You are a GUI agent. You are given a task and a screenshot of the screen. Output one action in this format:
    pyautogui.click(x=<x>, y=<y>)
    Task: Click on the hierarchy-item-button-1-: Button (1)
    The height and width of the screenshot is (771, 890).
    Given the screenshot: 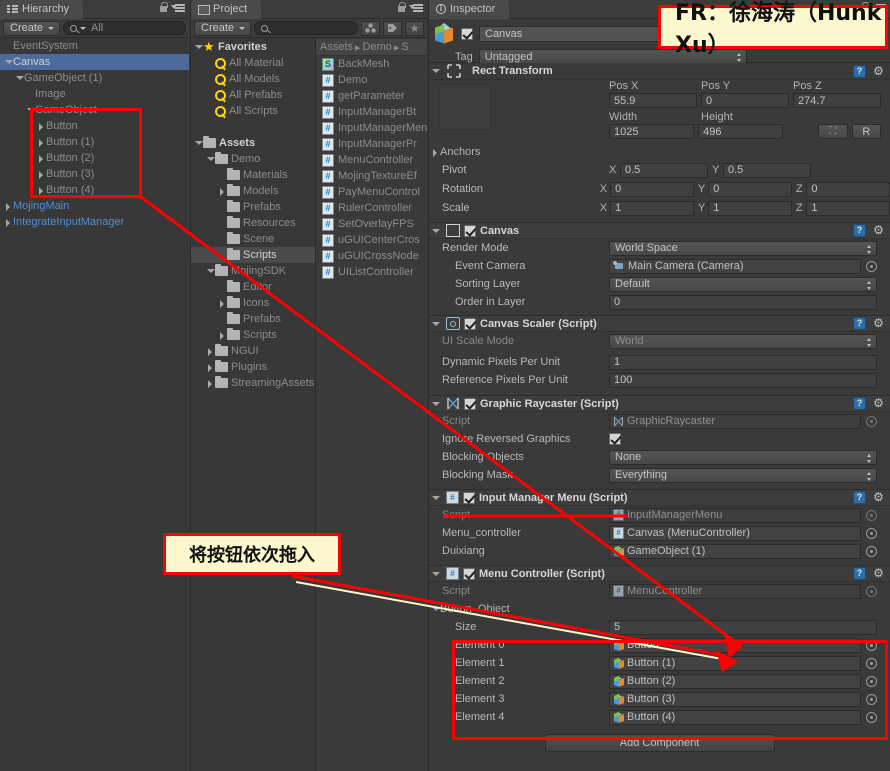 What is the action you would take?
    pyautogui.click(x=94, y=142)
    